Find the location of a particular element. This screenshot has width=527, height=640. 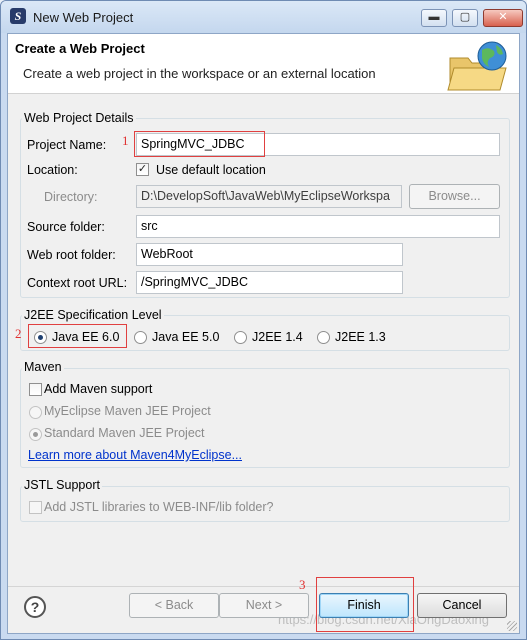

j2ee-1-3-radio is located at coordinates (323, 337).